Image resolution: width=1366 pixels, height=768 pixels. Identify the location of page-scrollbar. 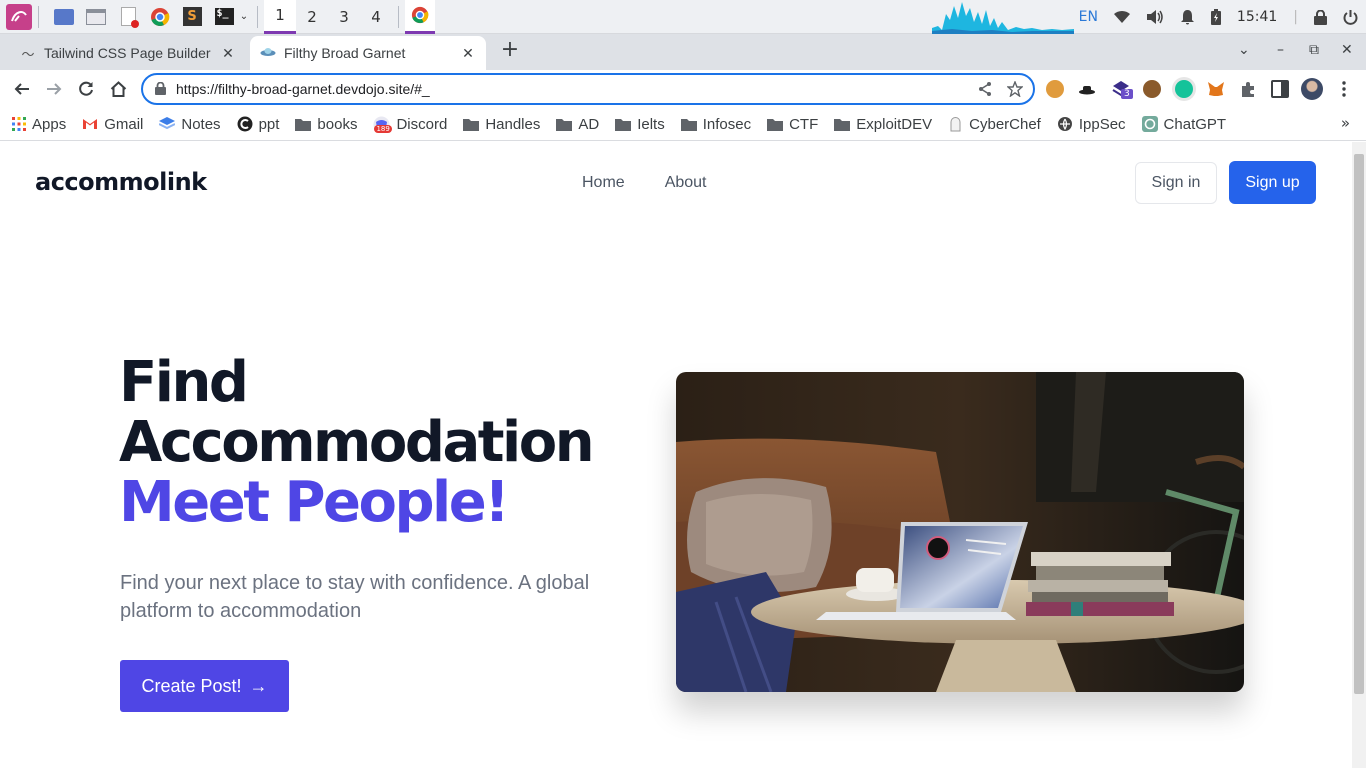
(1359, 455).